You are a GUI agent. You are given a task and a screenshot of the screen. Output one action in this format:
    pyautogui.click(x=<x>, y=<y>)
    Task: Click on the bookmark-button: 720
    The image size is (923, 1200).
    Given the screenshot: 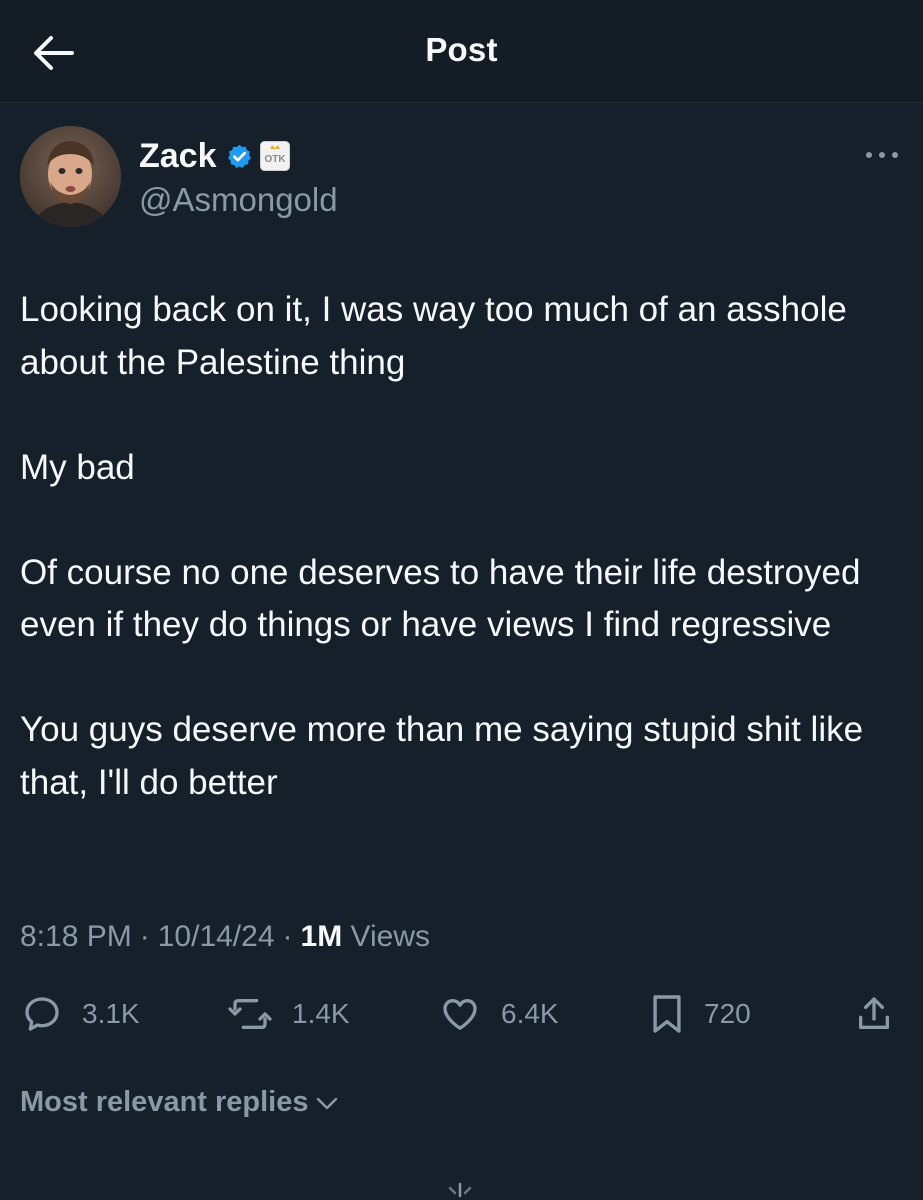 What is the action you would take?
    pyautogui.click(x=700, y=1014)
    